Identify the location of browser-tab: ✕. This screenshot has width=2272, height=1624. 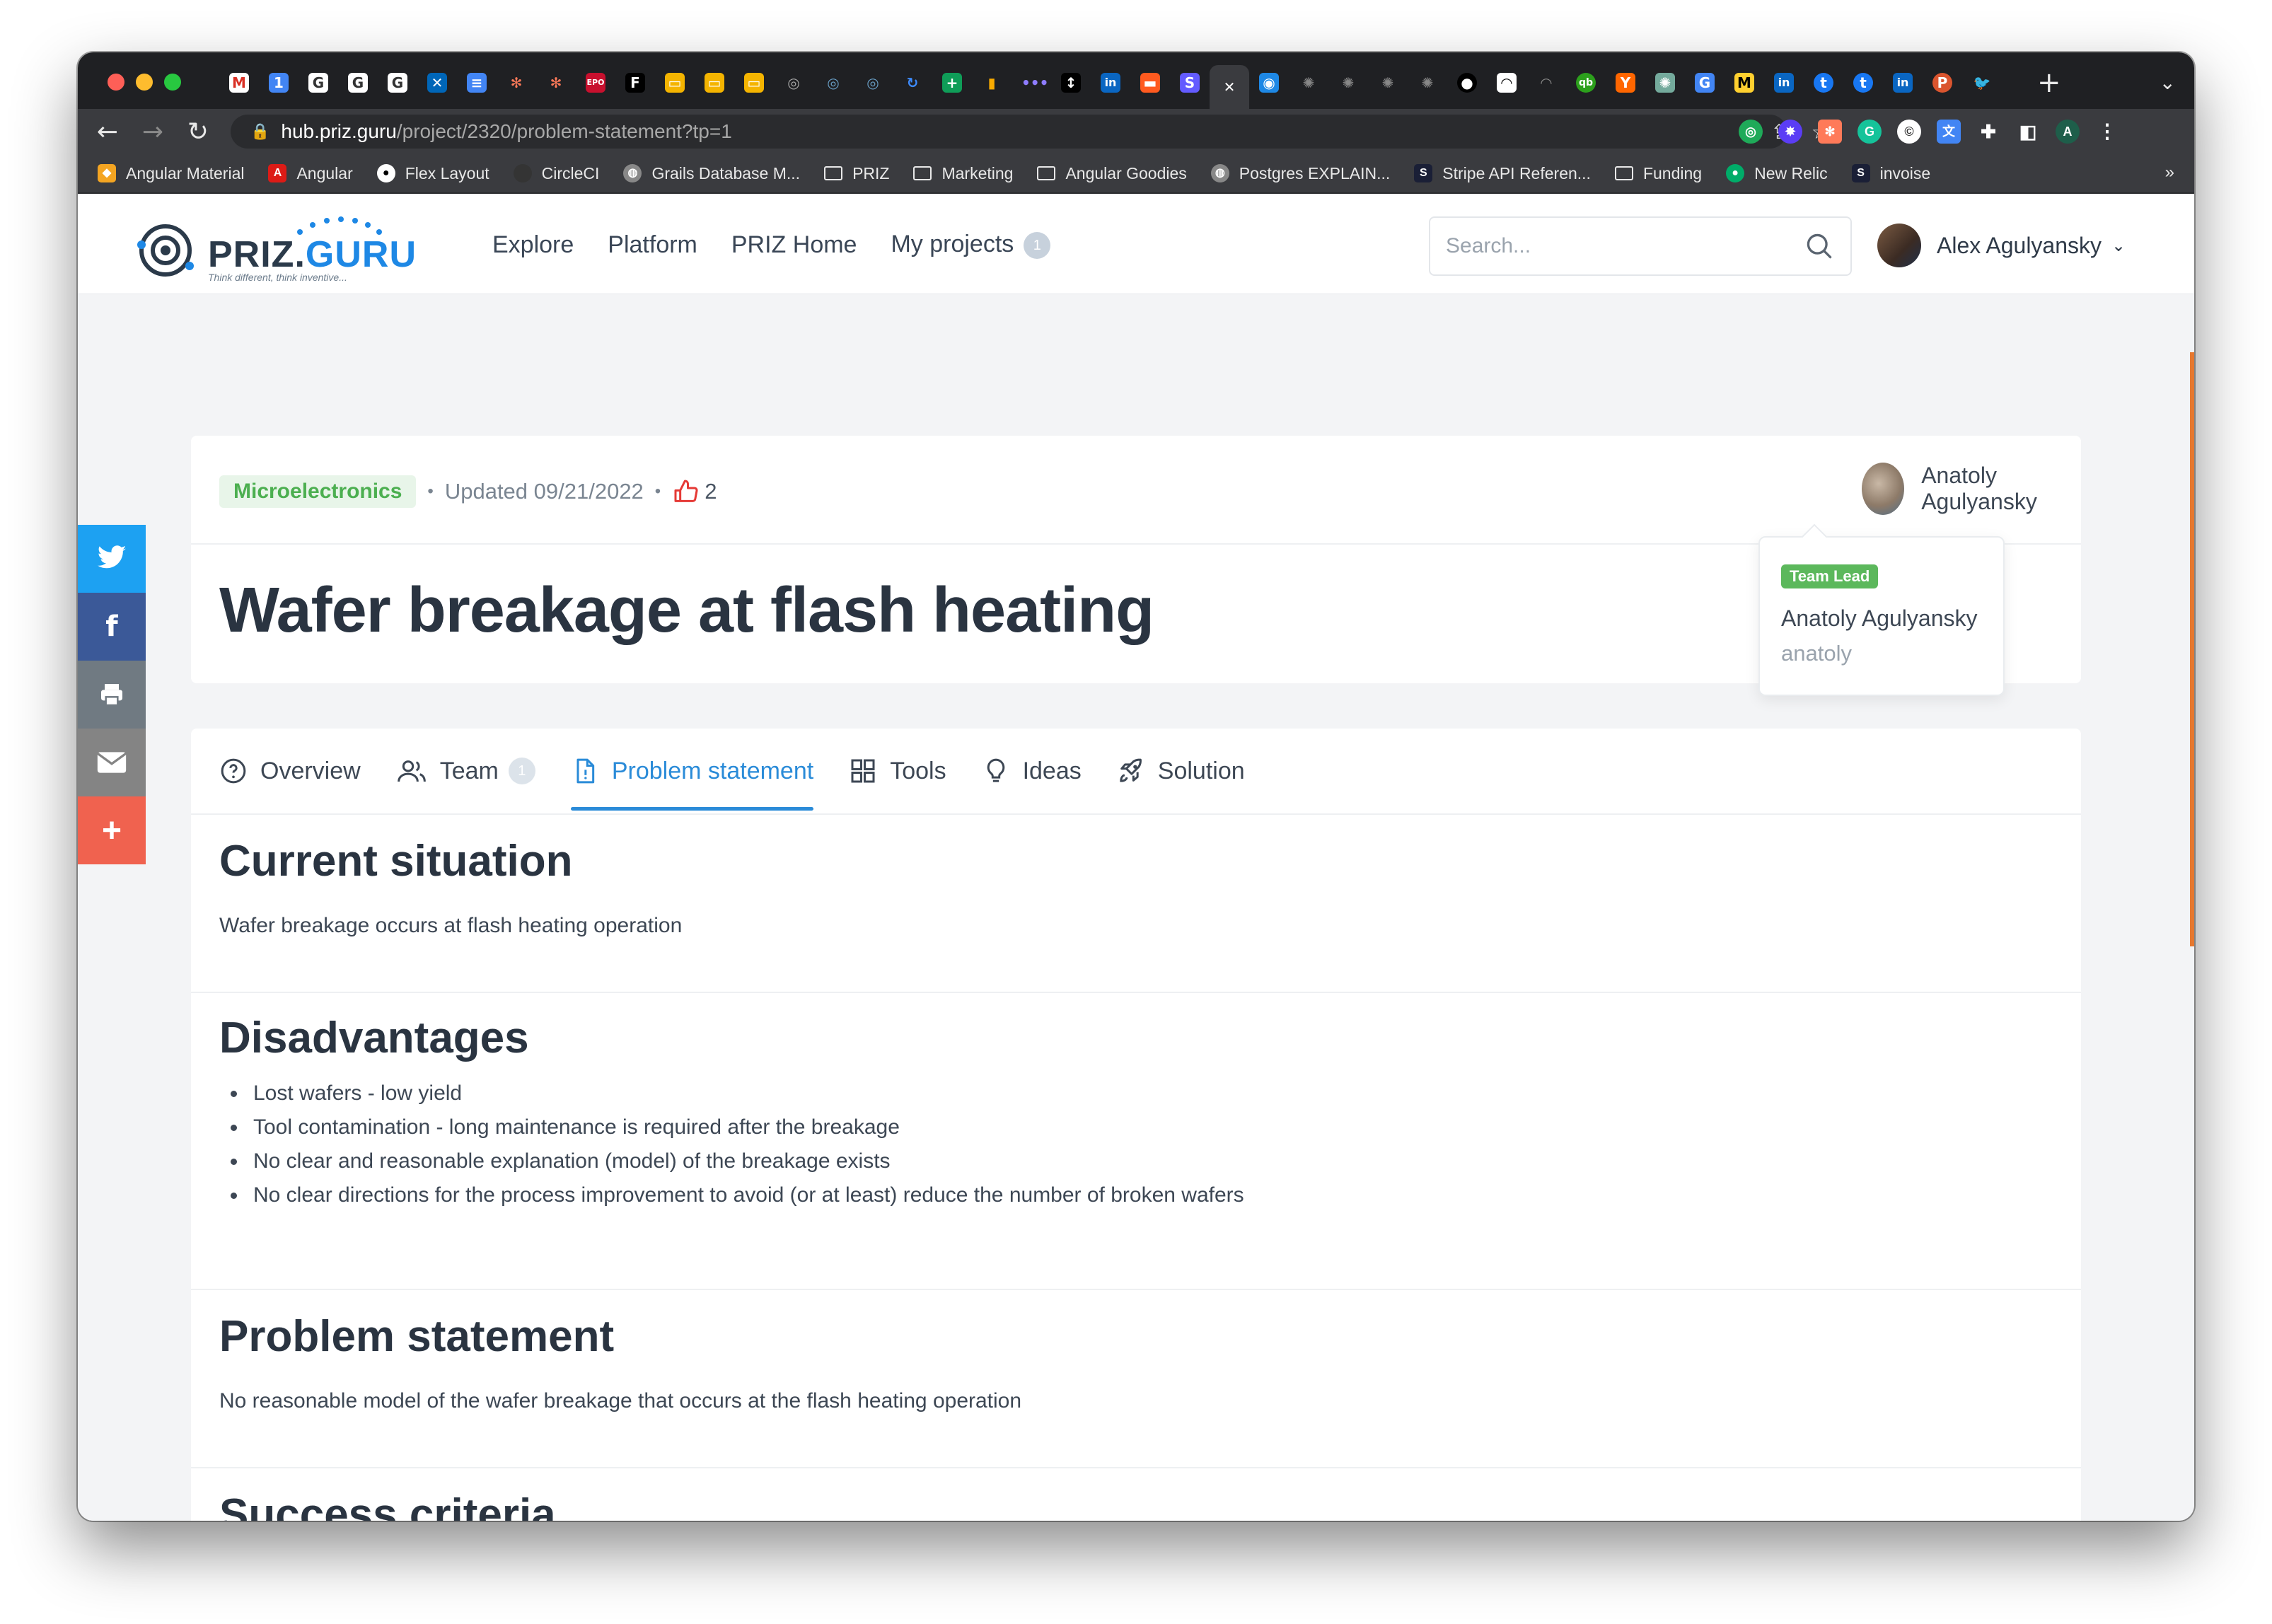
(437, 82).